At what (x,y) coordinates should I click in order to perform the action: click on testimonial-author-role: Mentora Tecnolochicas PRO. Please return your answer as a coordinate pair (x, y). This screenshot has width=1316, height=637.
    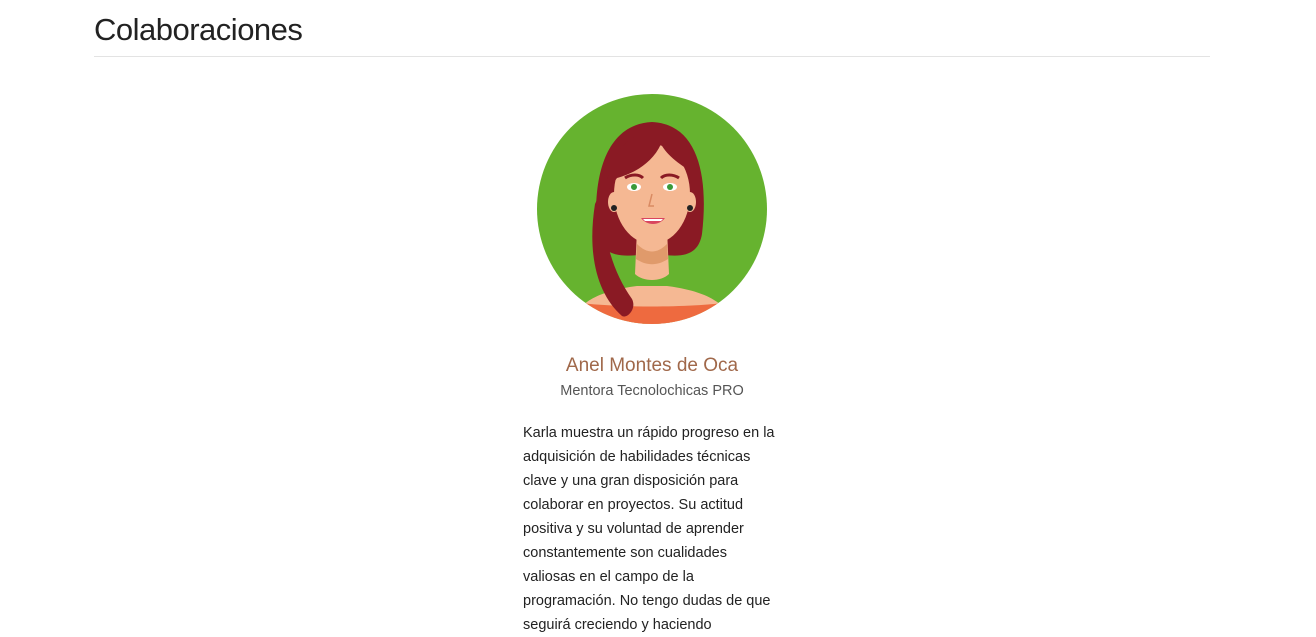
    Looking at the image, I should click on (652, 391).